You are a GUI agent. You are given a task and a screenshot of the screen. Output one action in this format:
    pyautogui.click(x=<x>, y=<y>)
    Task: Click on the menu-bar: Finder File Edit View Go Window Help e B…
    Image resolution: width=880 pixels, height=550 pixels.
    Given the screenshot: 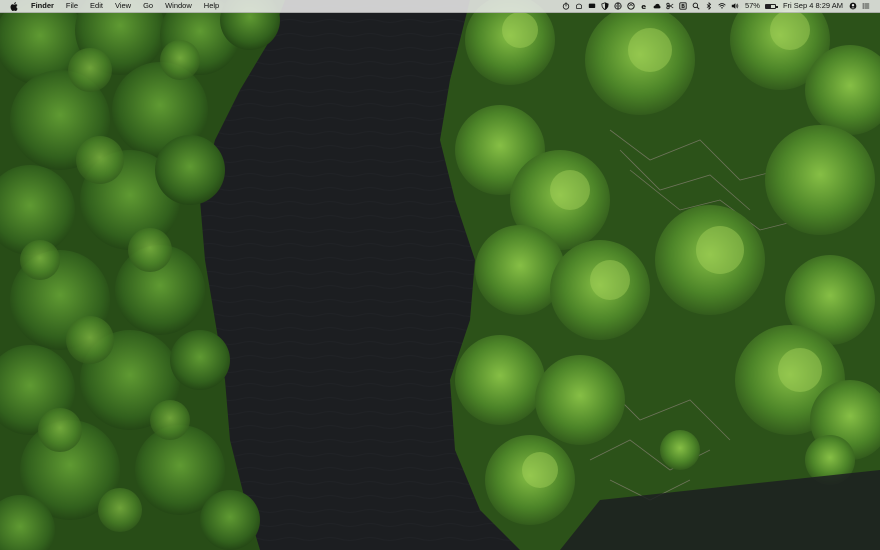 What is the action you would take?
    pyautogui.click(x=440, y=6)
    